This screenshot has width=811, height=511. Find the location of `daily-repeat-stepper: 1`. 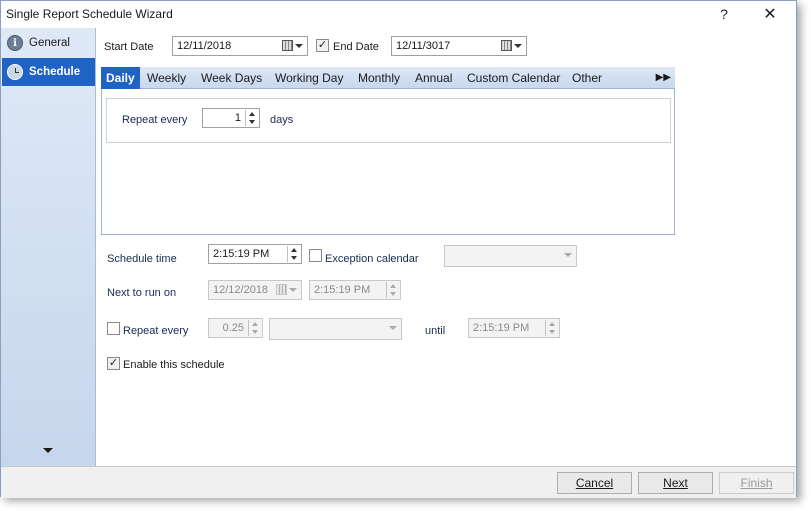

daily-repeat-stepper: 1 is located at coordinates (231, 118).